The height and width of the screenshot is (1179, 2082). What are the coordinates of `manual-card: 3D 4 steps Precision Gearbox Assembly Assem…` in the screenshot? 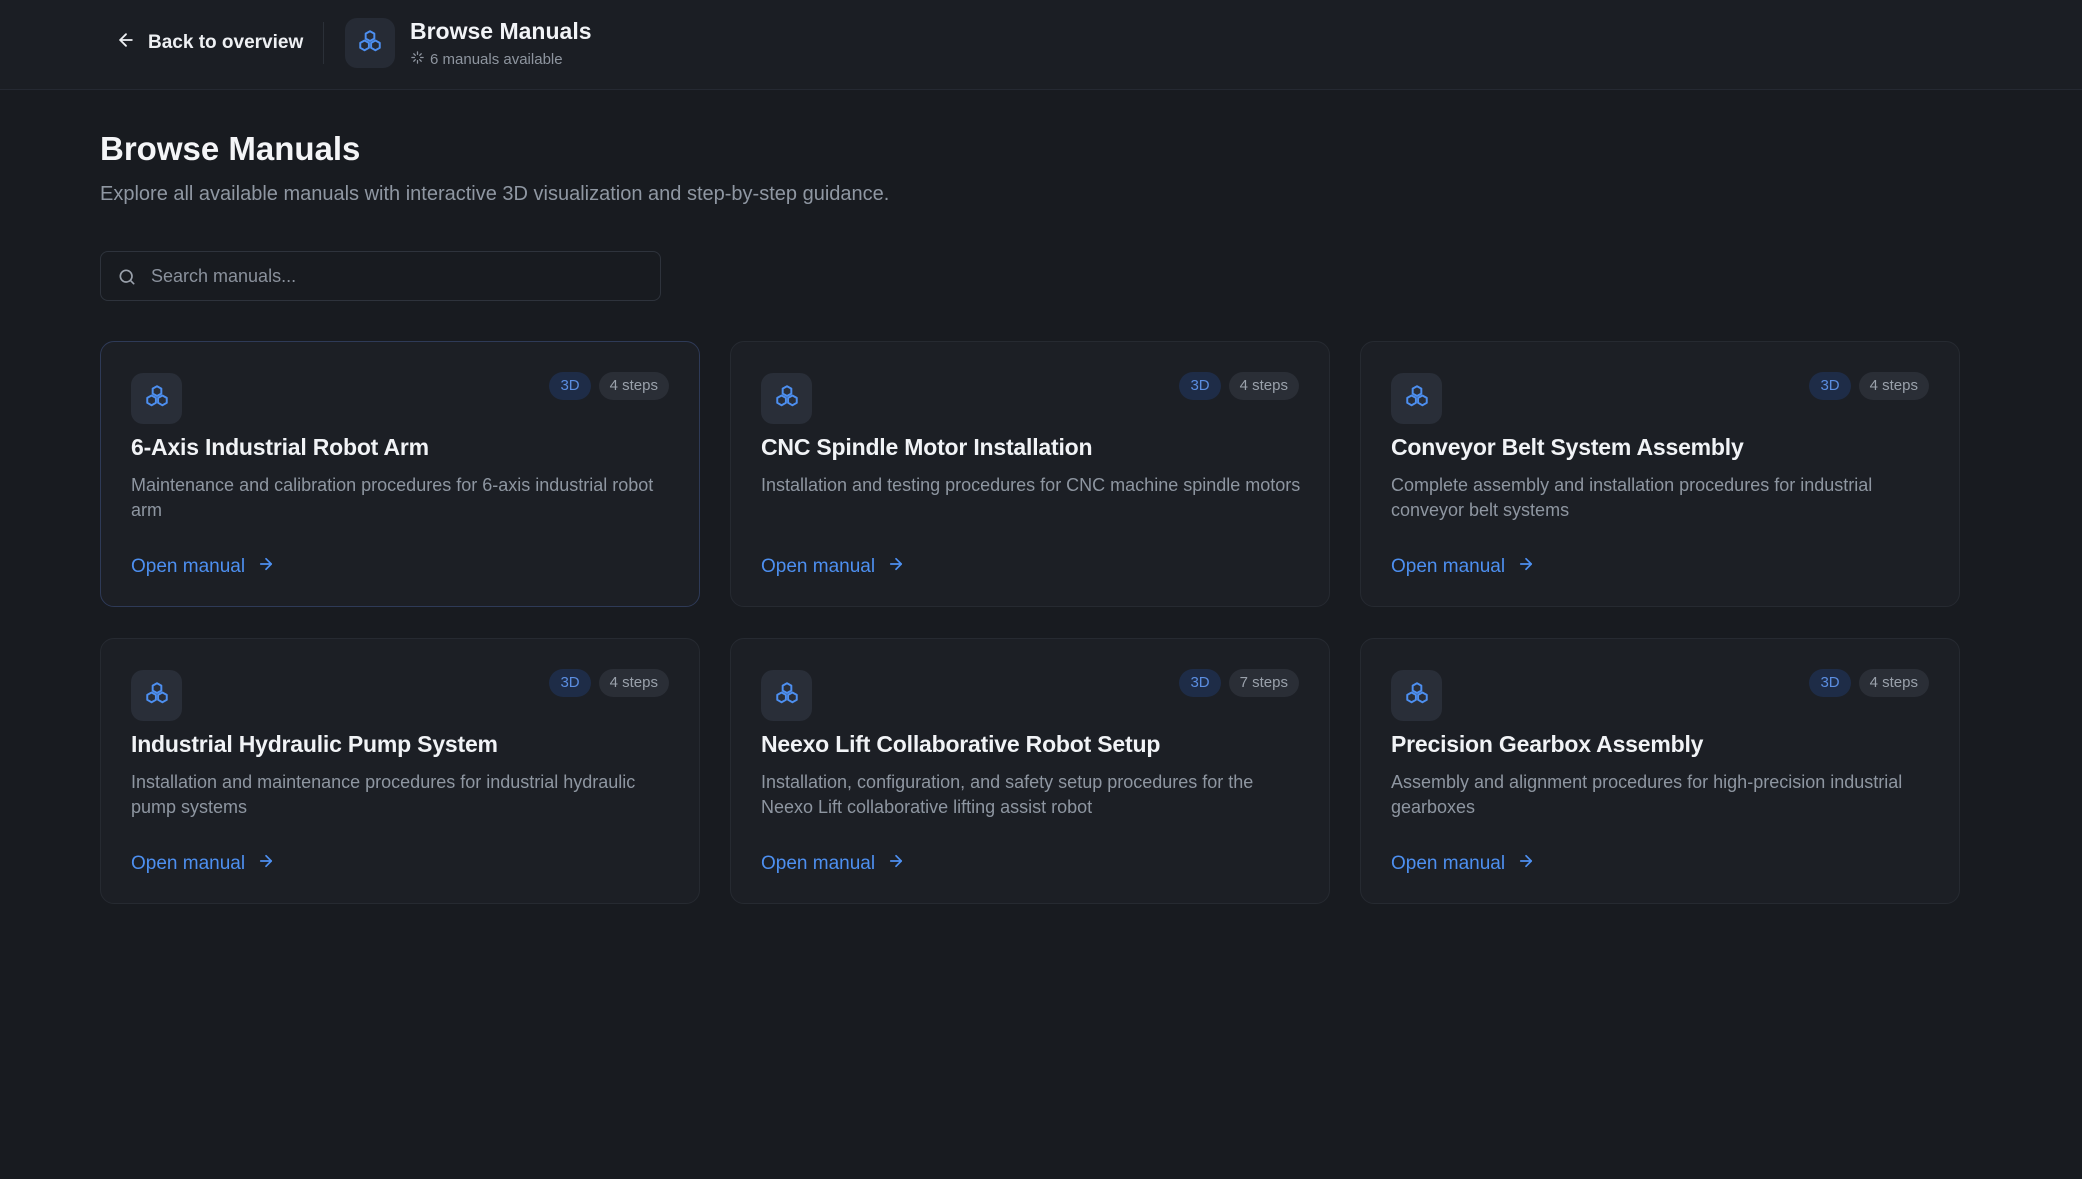 It's located at (1660, 771).